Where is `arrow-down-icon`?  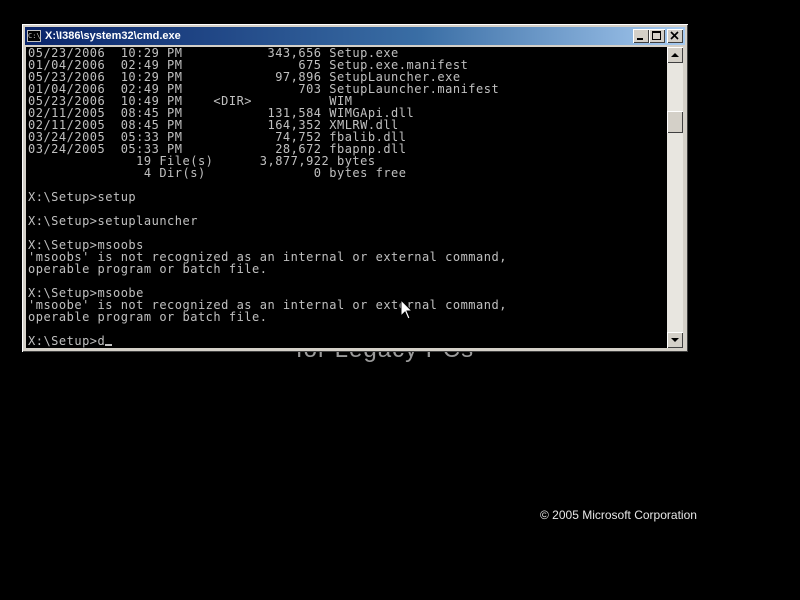
arrow-down-icon is located at coordinates (675, 340).